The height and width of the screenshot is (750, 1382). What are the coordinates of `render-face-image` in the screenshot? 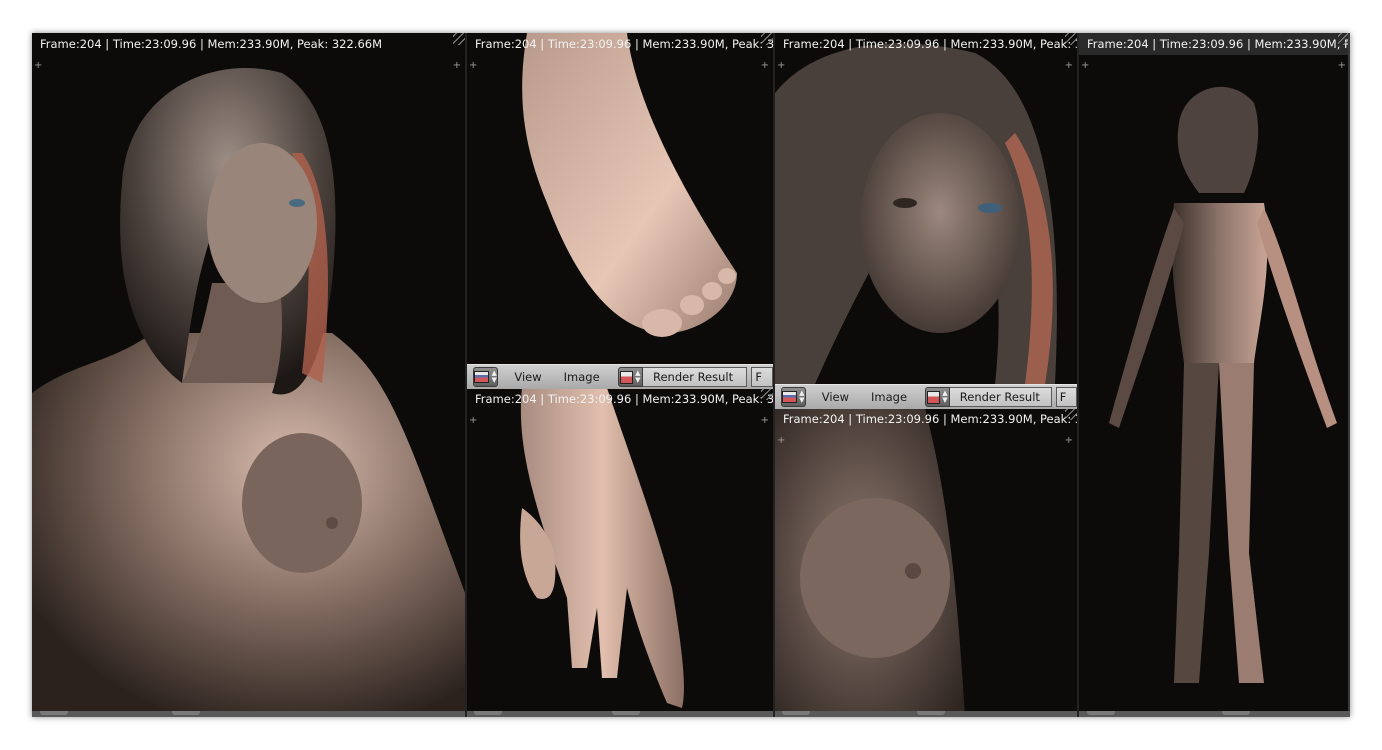 It's located at (916, 213).